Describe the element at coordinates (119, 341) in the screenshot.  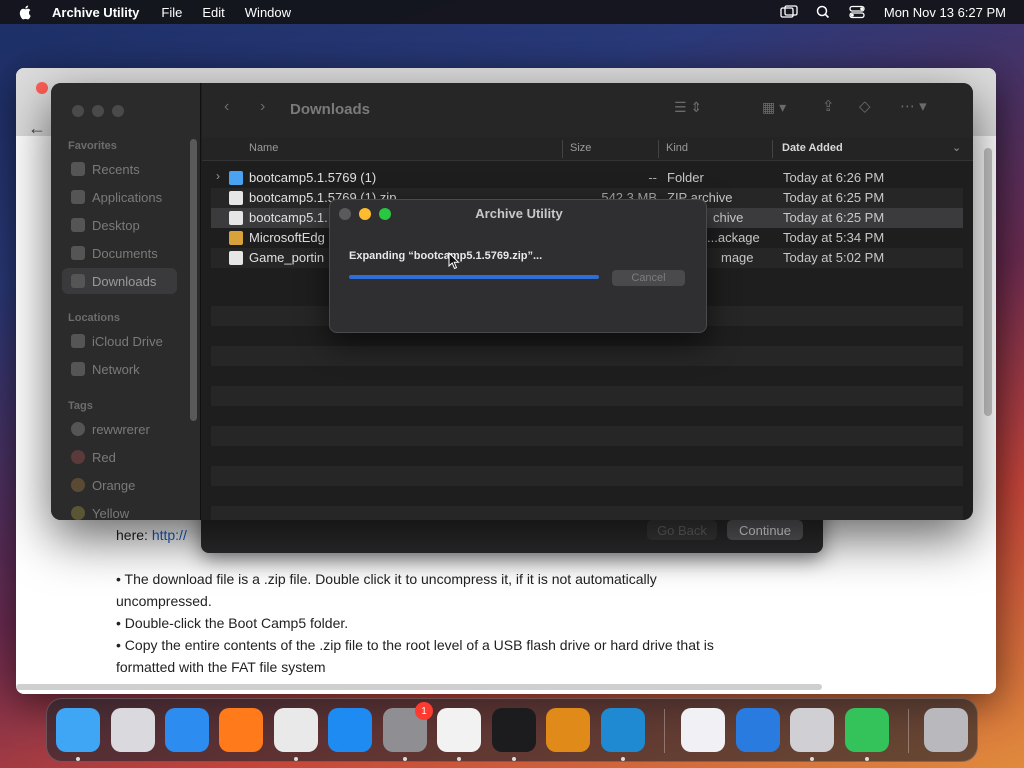
I see `sidebar-item-icloud-drive: iCloud Drive` at that location.